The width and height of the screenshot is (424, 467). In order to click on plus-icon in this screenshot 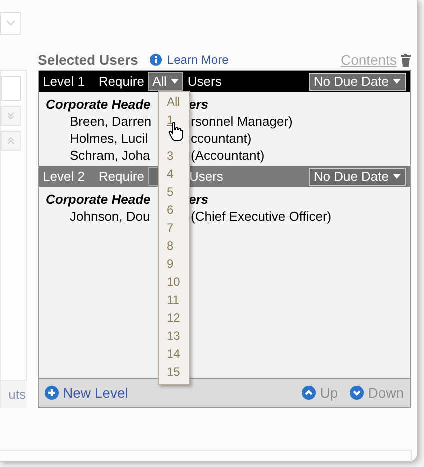, I will do `click(52, 393)`.